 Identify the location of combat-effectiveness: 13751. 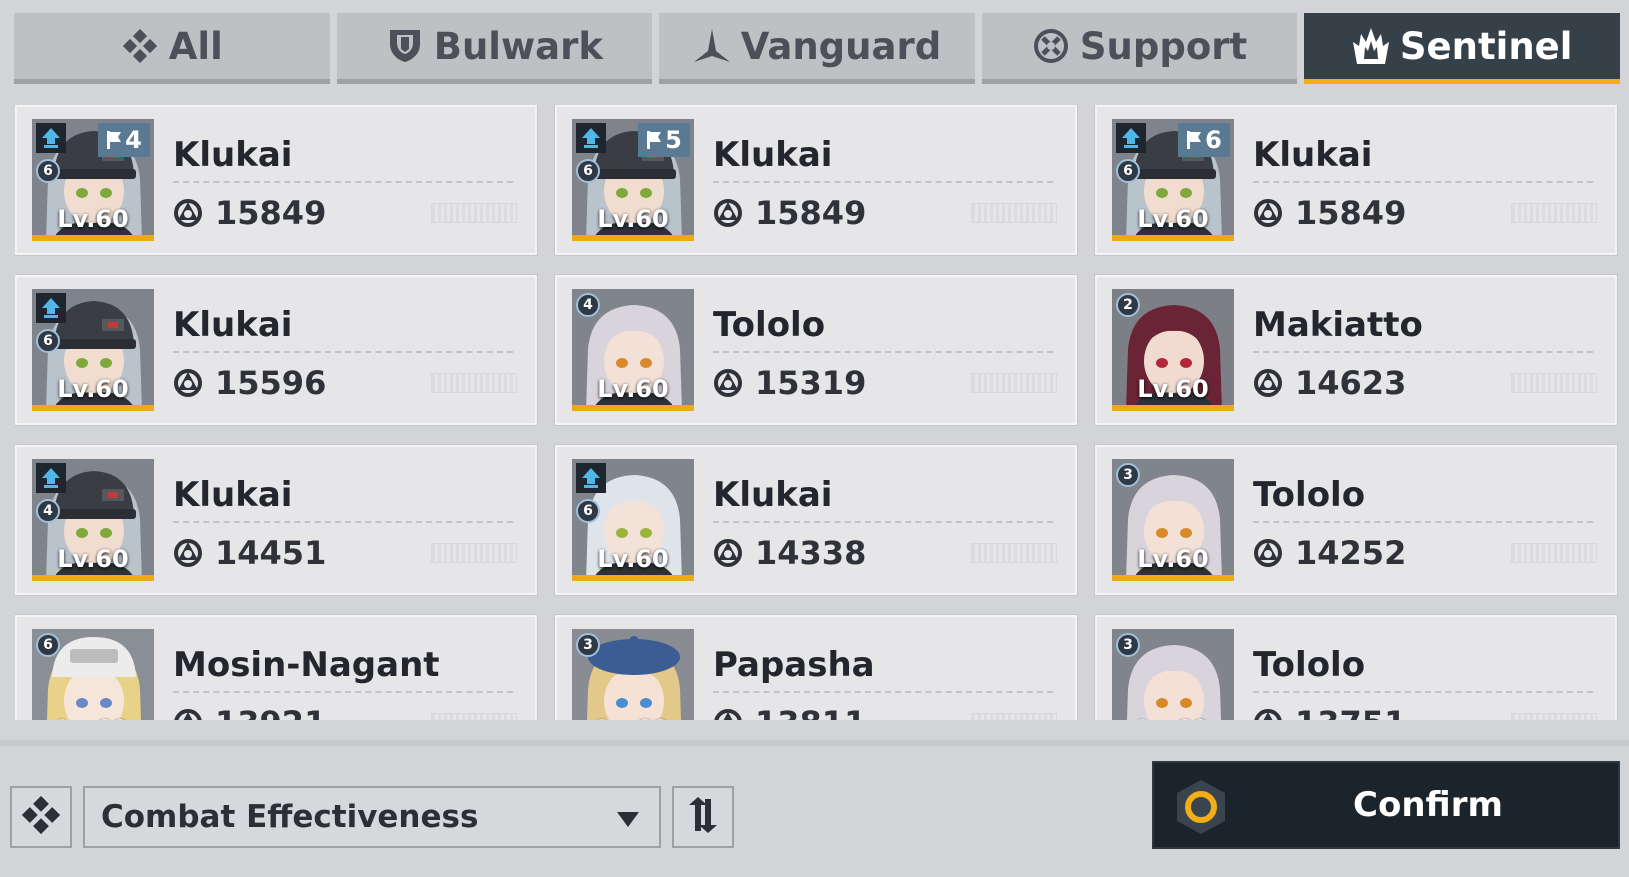
(1329, 712).